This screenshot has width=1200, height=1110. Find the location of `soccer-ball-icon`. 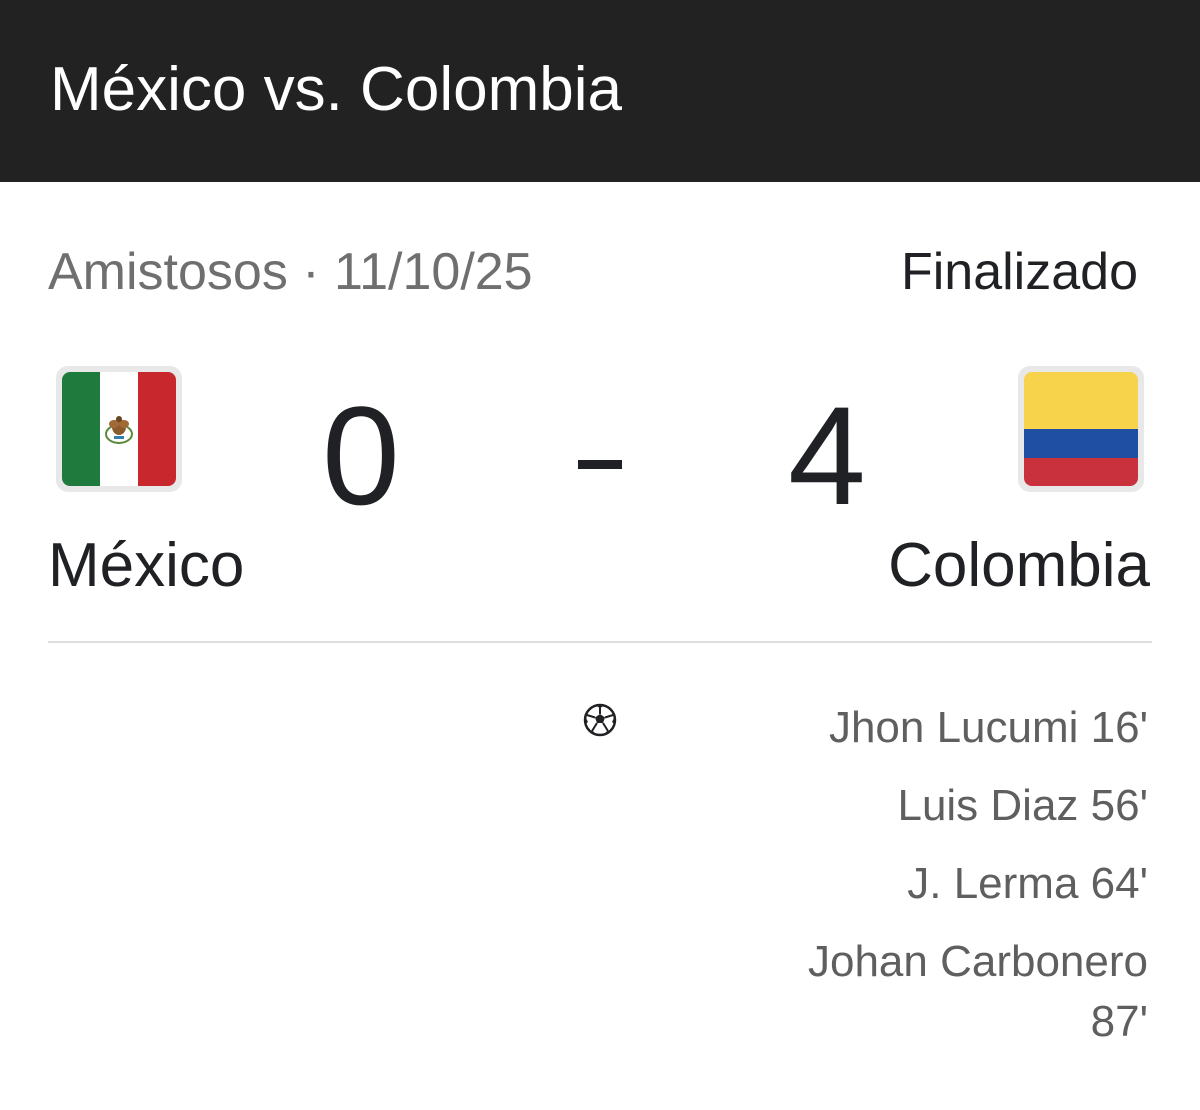

soccer-ball-icon is located at coordinates (600, 720).